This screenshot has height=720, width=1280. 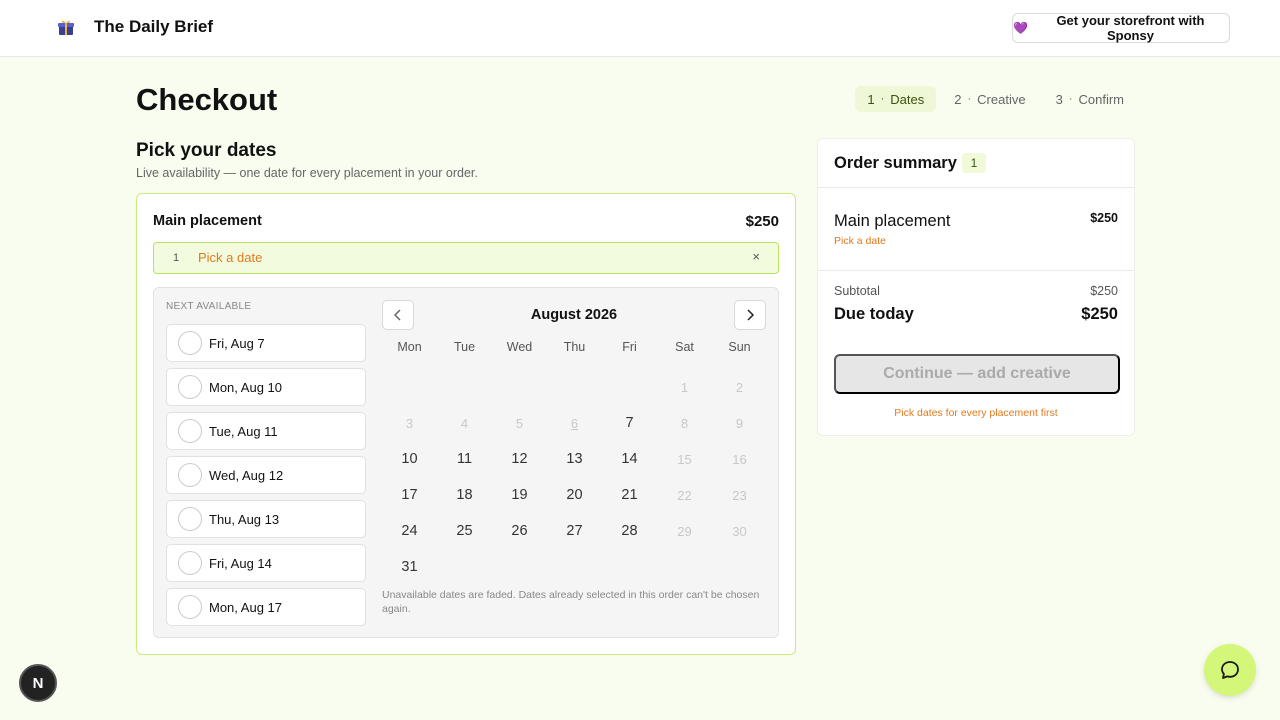 What do you see at coordinates (246, 475) in the screenshot?
I see `next-available-date: Wed, Aug 12` at bounding box center [246, 475].